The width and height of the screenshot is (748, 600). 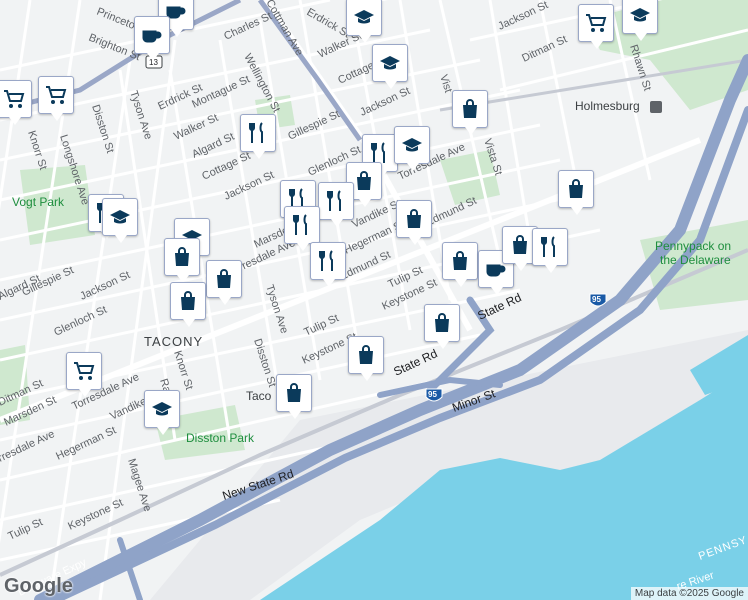 What do you see at coordinates (259, 396) in the screenshot?
I see `area-tacony-partial: Taco` at bounding box center [259, 396].